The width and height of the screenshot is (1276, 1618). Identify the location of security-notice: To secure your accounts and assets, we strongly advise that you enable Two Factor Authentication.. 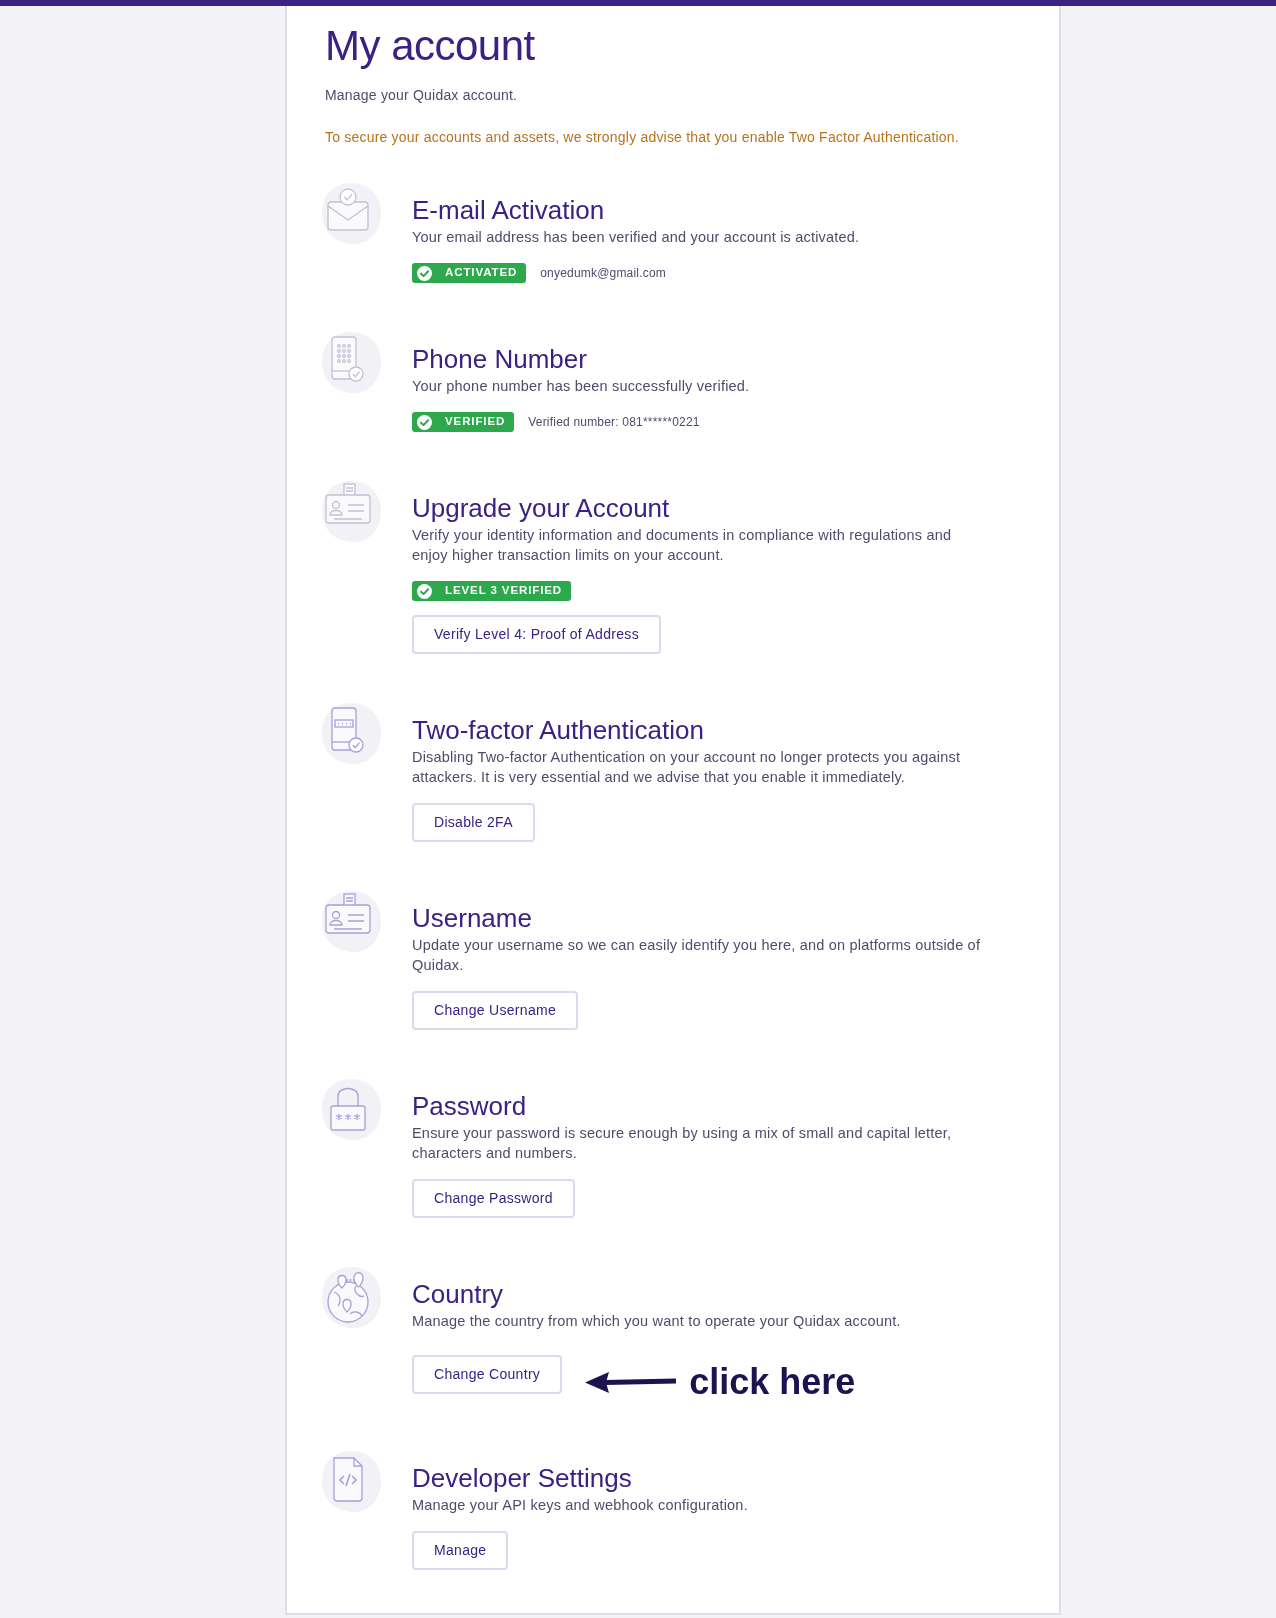
(642, 137).